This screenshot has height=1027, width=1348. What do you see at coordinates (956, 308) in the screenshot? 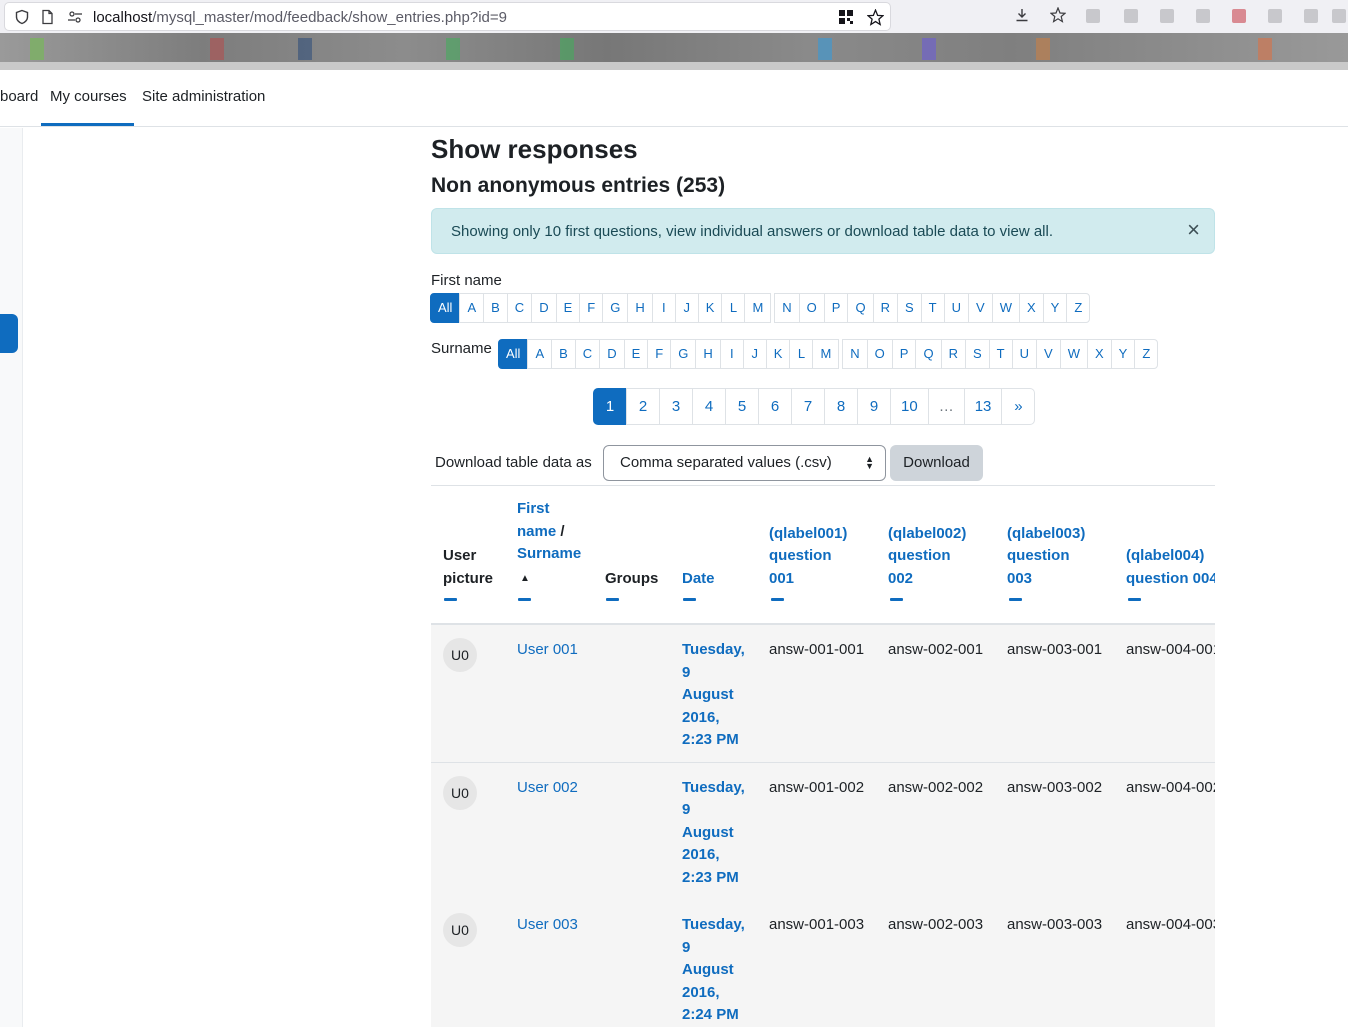
I see `firstname-initial-u: U` at bounding box center [956, 308].